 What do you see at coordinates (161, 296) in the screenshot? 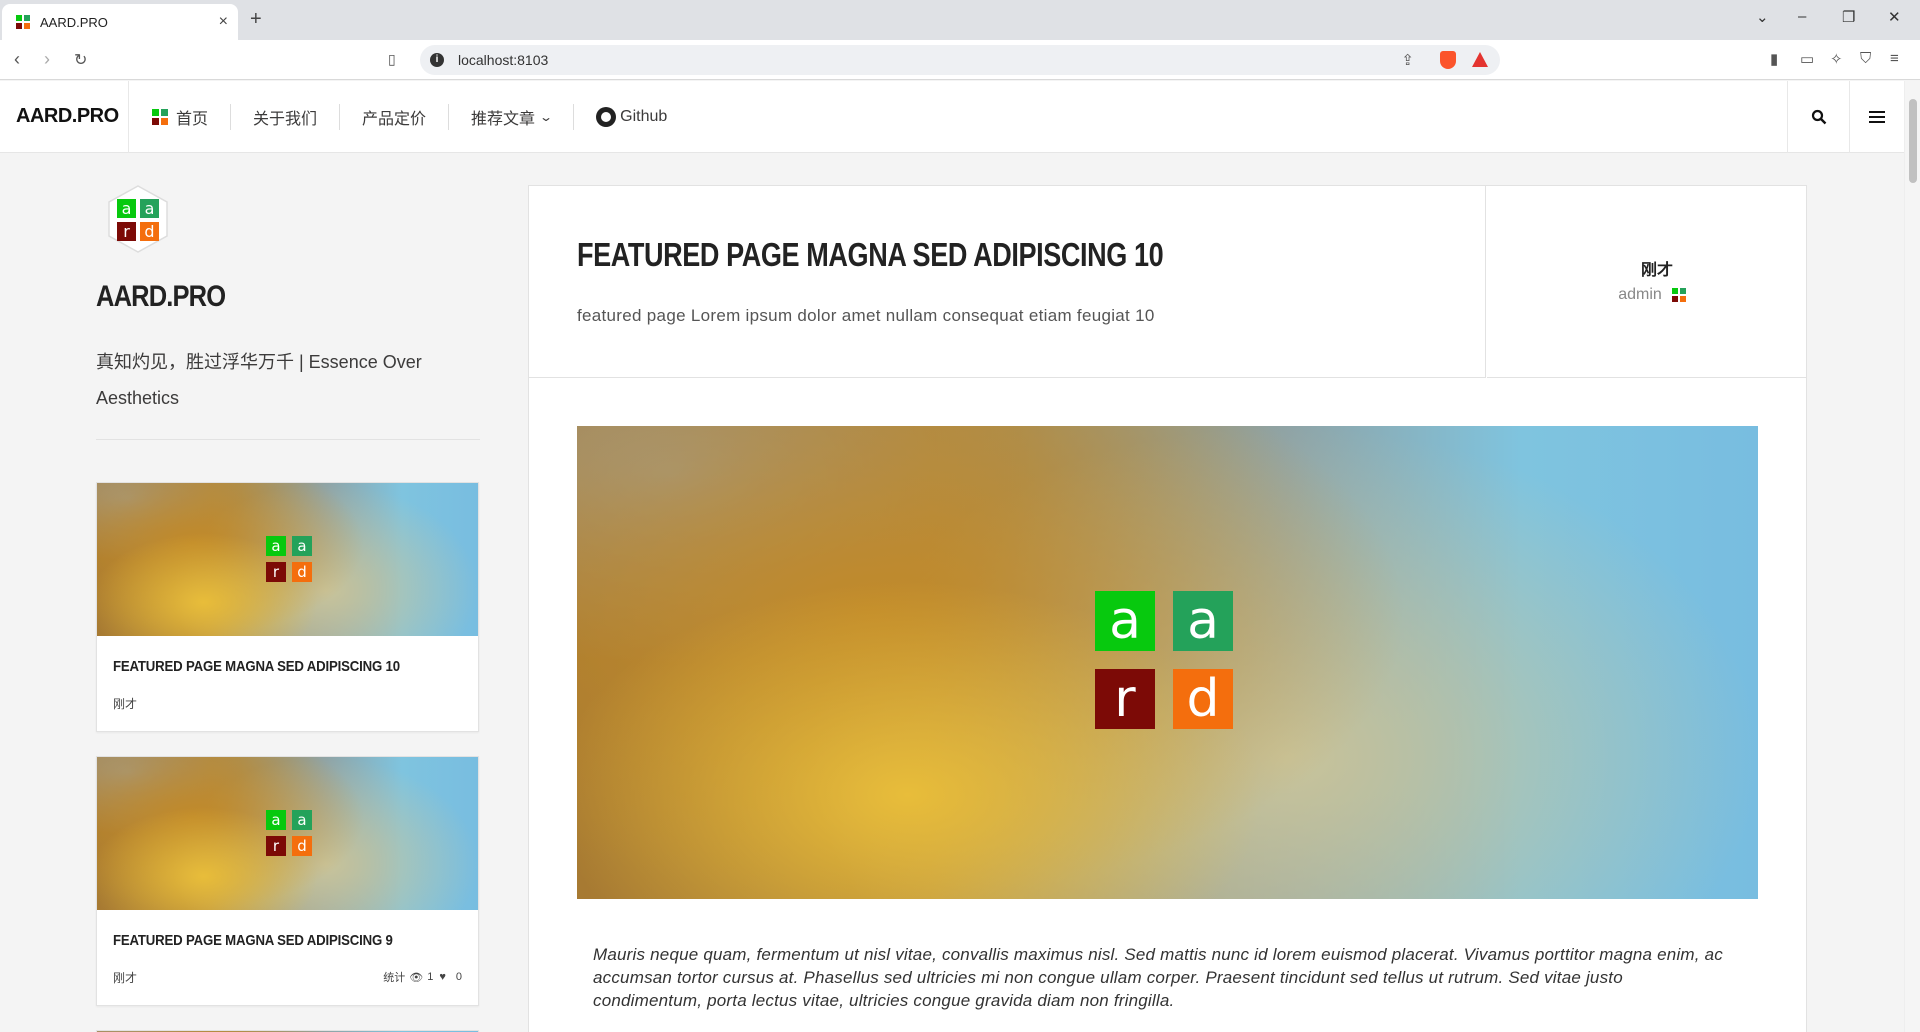
I see `sidebar-title: AARD.PRO` at bounding box center [161, 296].